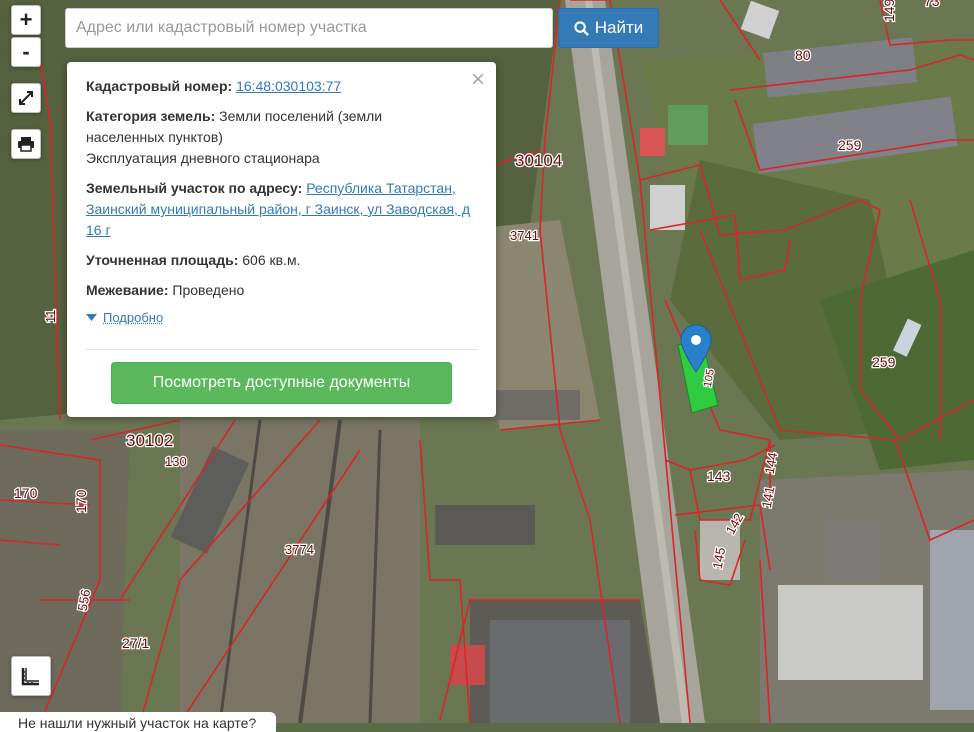  I want to click on parcel-label: 130, so click(176, 461).